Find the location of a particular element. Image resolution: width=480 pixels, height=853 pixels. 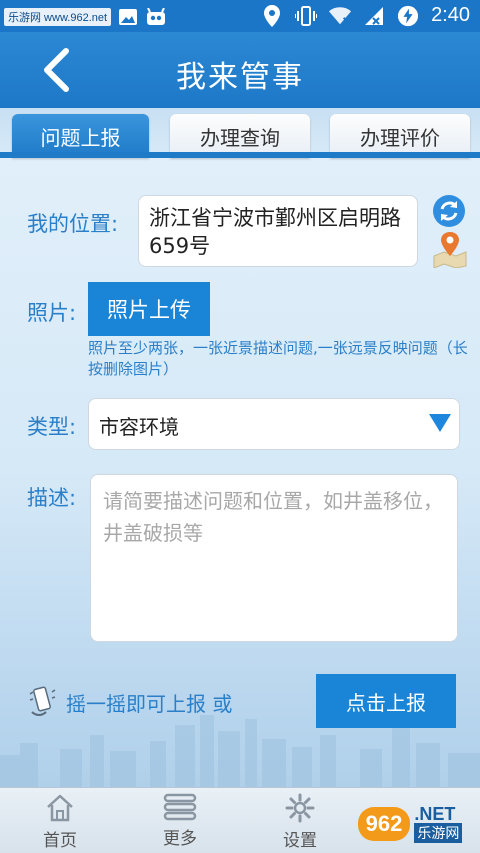

status-bar: 乐游网 www.962.net 2:40 is located at coordinates (240, 16).